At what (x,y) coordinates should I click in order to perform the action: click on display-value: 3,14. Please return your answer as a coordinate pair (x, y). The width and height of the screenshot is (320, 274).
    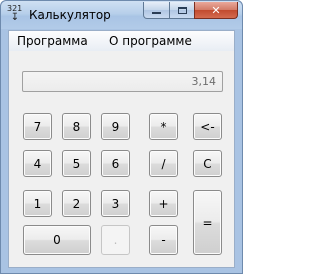
    Looking at the image, I should click on (204, 81).